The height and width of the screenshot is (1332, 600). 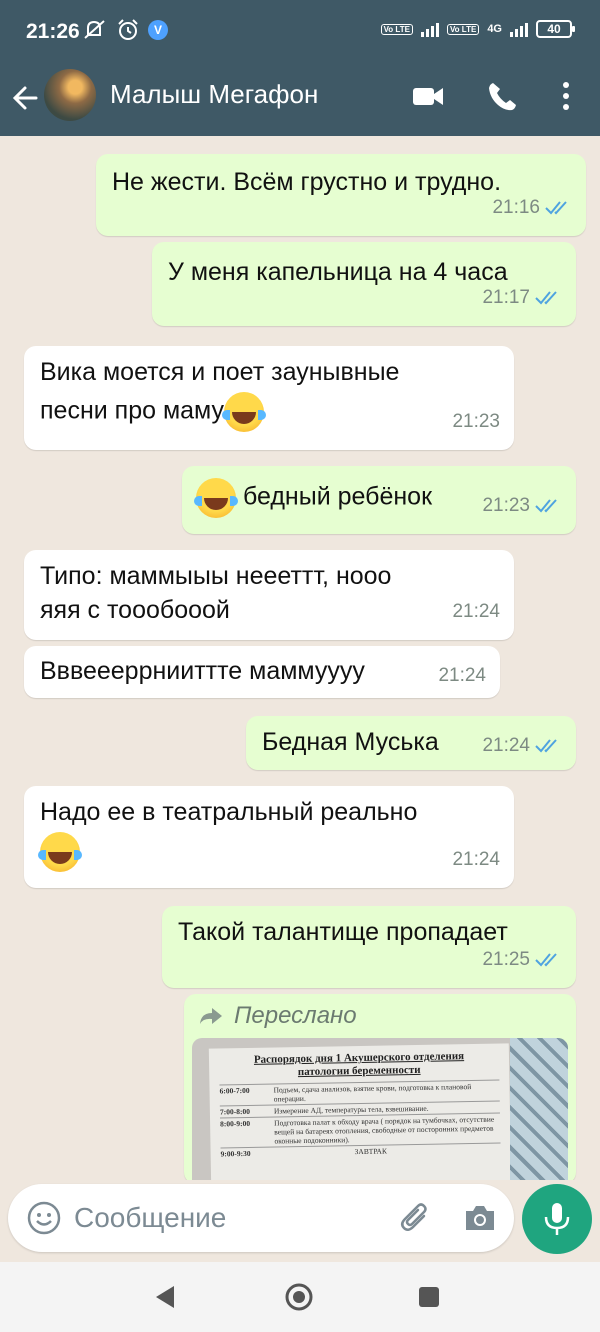 What do you see at coordinates (220, 372) in the screenshot?
I see `message-text: Вика моется и поет заунывные` at bounding box center [220, 372].